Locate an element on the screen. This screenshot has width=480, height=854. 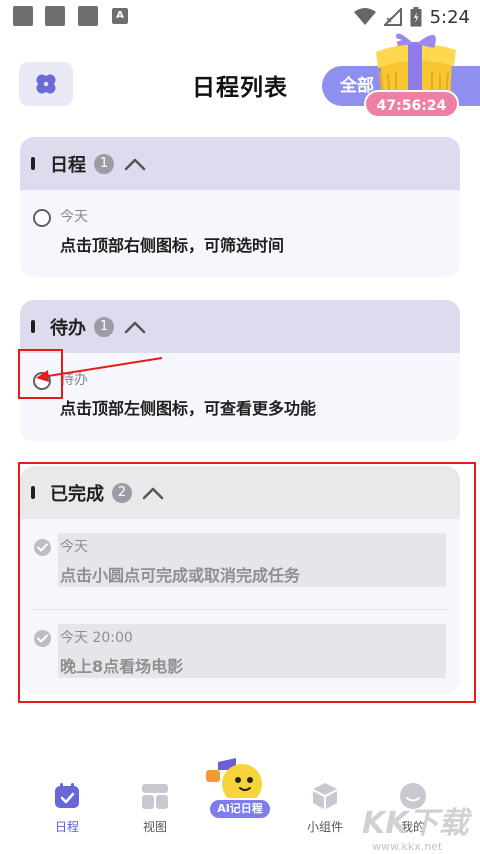
ai-schedule-button: AI记日程 is located at coordinates (240, 792).